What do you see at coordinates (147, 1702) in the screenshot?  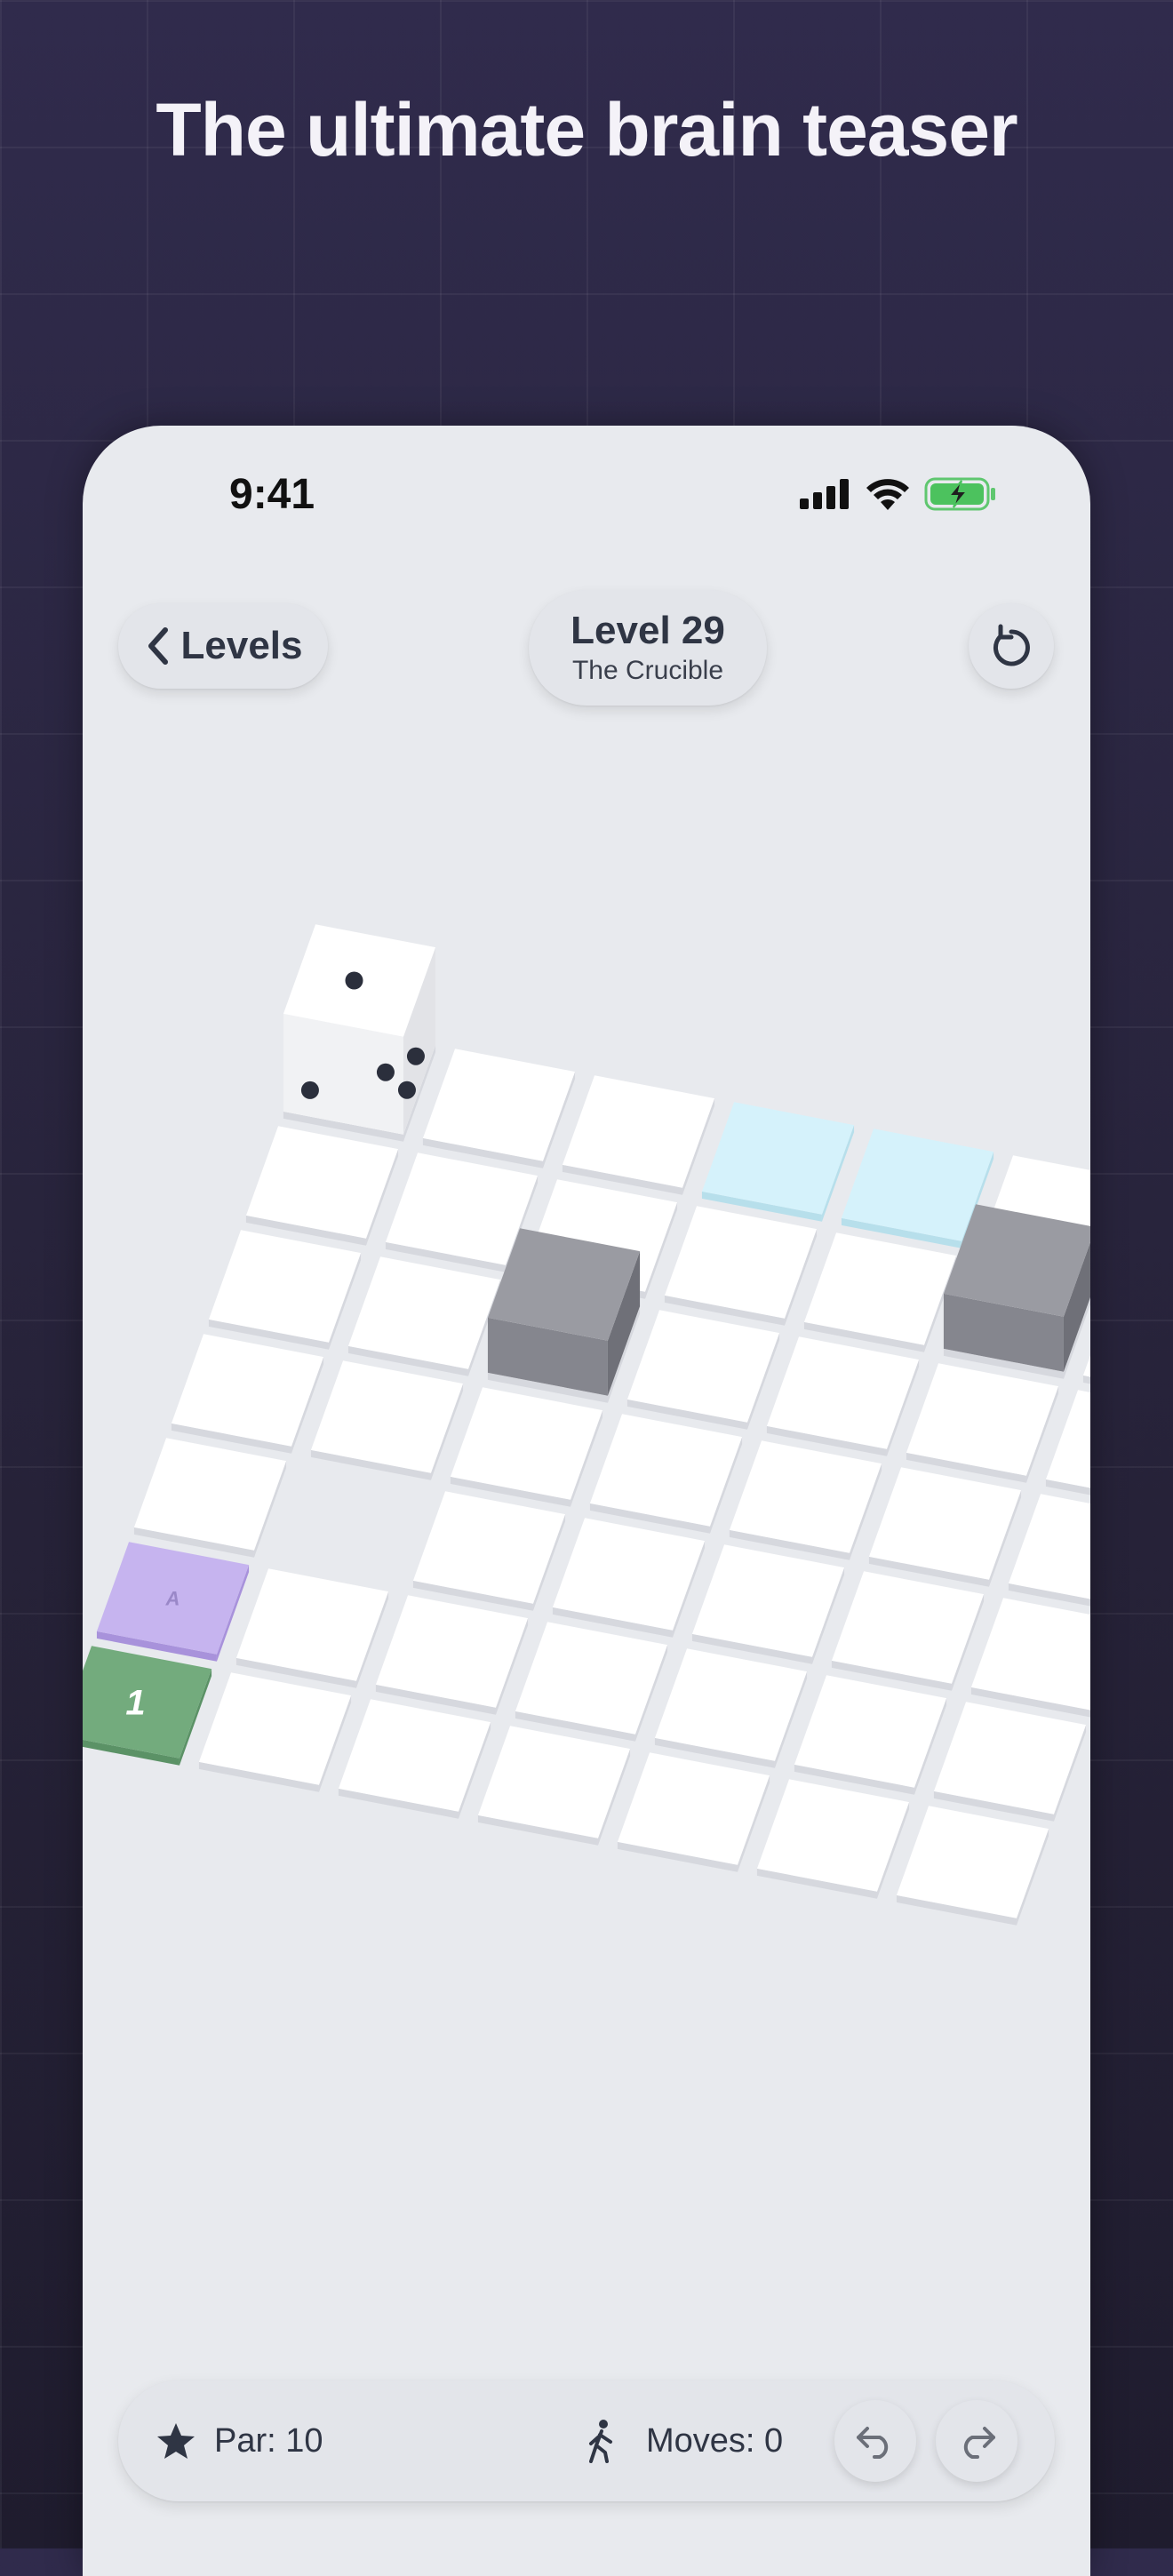 I see `goal-tile` at bounding box center [147, 1702].